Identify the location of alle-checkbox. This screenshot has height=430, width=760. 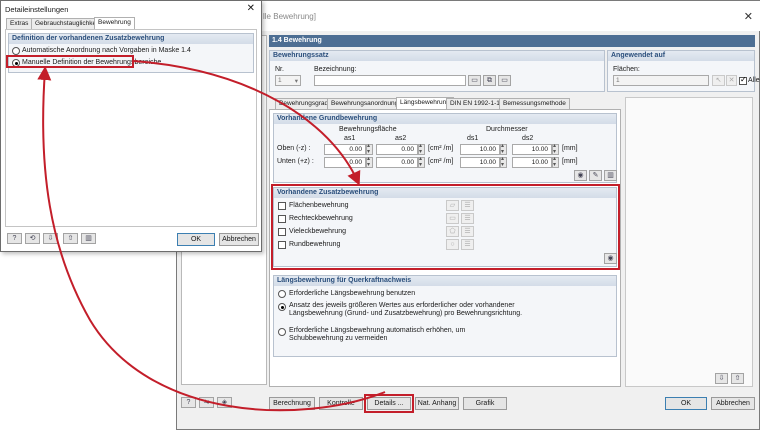
(743, 80).